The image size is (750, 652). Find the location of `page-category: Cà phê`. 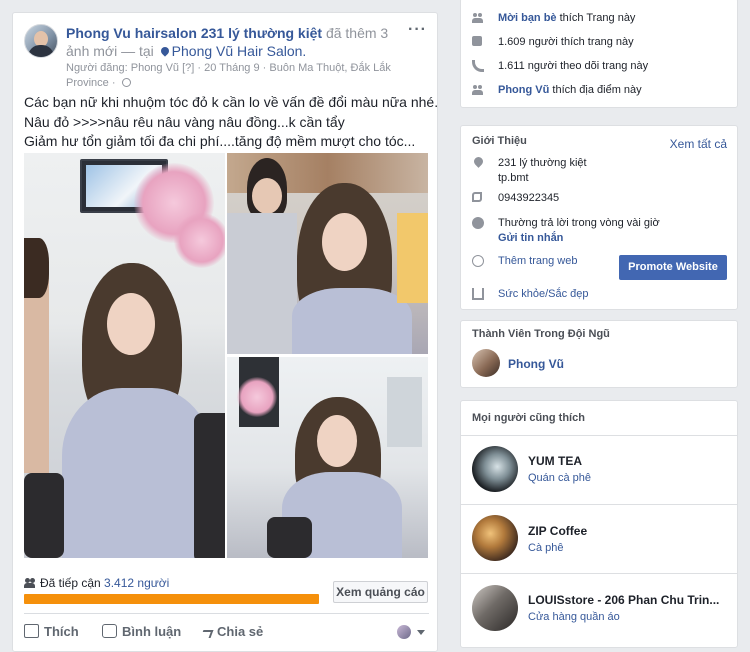

page-category: Cà phê is located at coordinates (545, 548).